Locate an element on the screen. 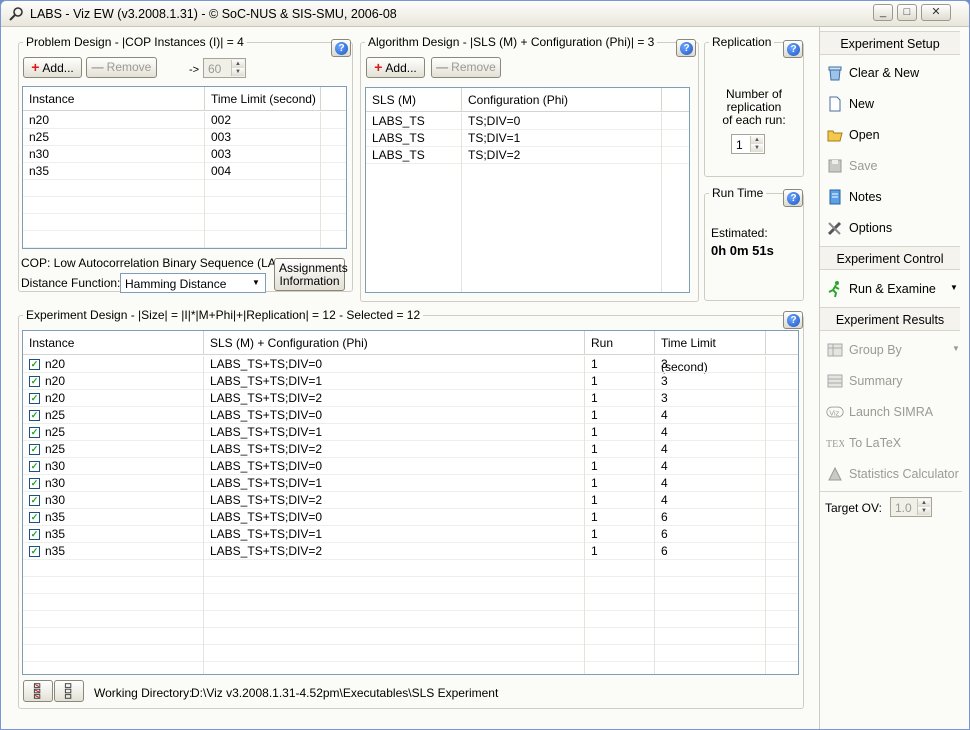 The height and width of the screenshot is (730, 970). to-latex-button: TEX To LaTeX is located at coordinates (892, 443).